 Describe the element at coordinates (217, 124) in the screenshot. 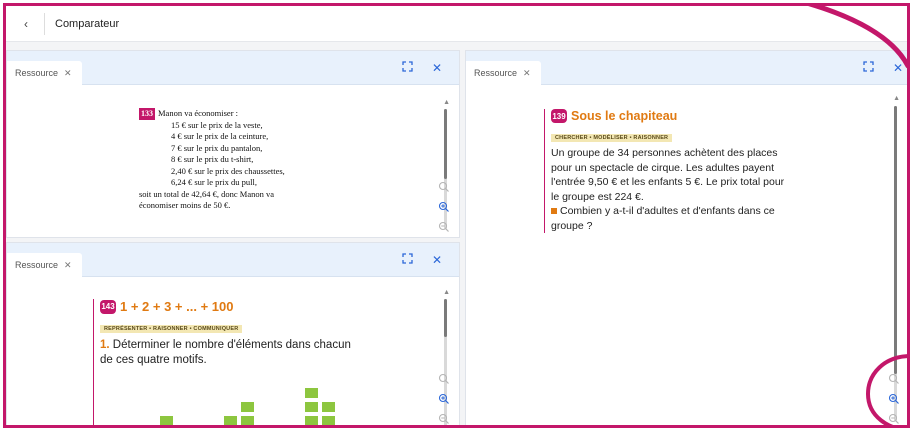

I see `content-line-2: 15 € sur le prix de la veste,` at that location.